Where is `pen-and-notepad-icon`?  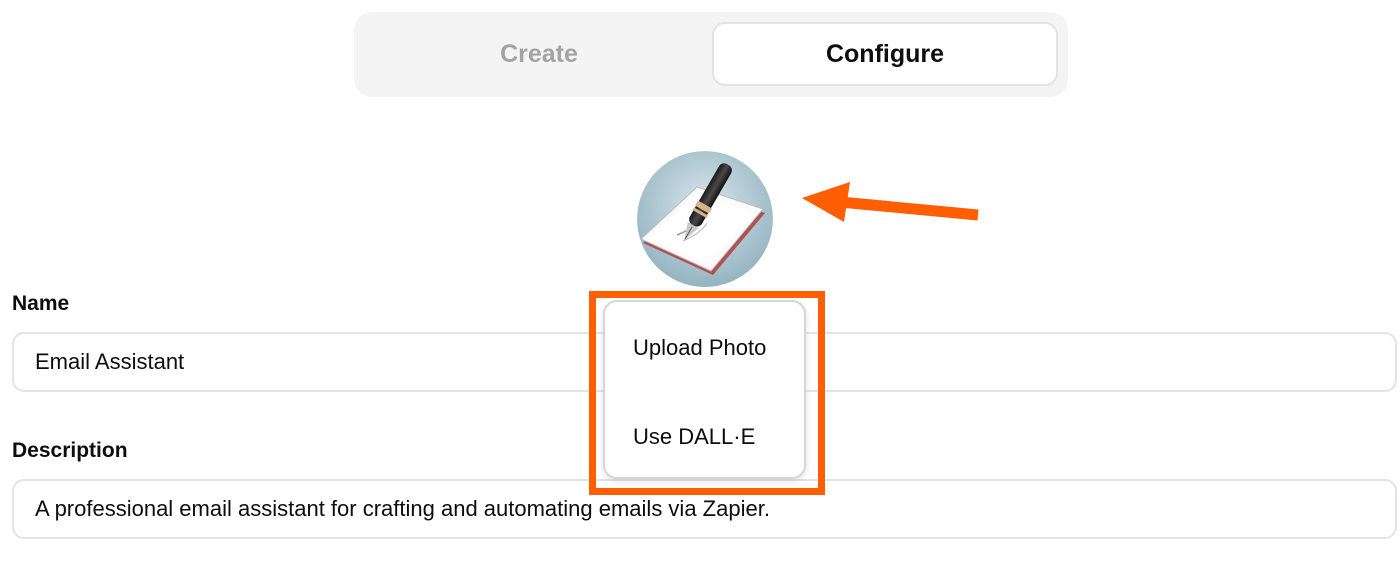
pen-and-notepad-icon is located at coordinates (705, 219).